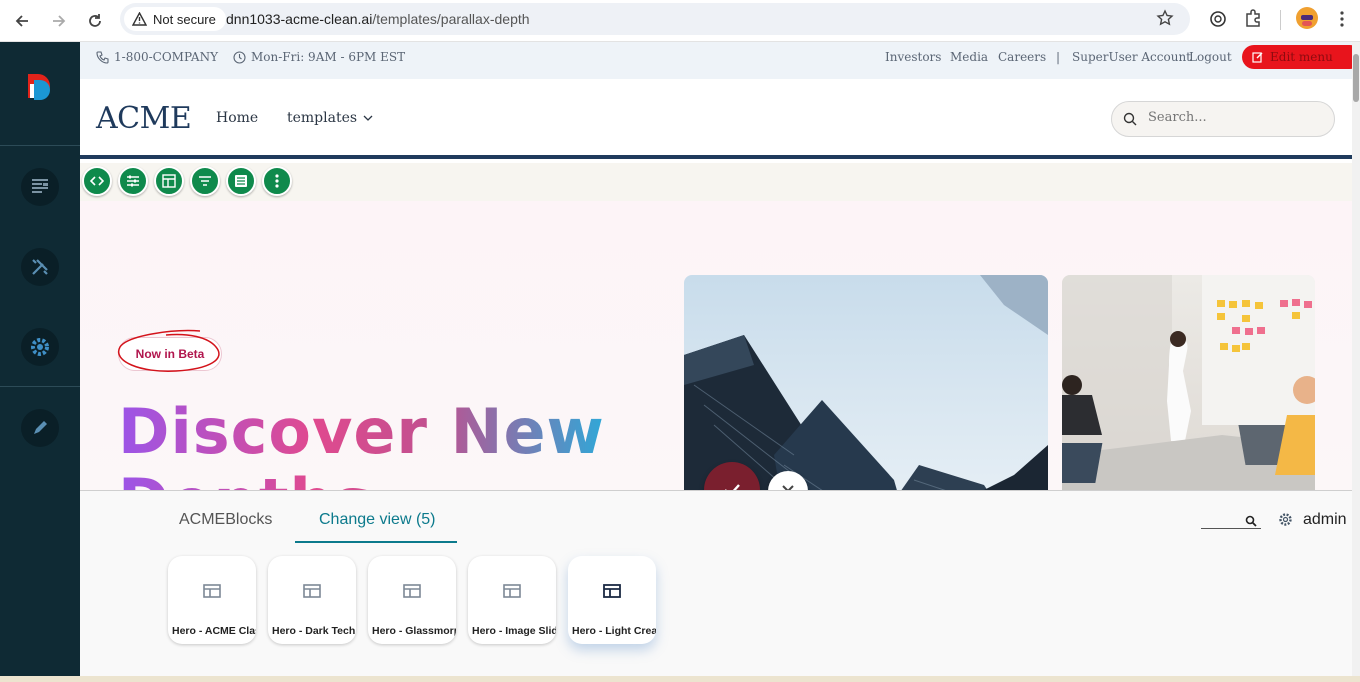  What do you see at coordinates (1356, 78) in the screenshot?
I see `scrollbar-thumb` at bounding box center [1356, 78].